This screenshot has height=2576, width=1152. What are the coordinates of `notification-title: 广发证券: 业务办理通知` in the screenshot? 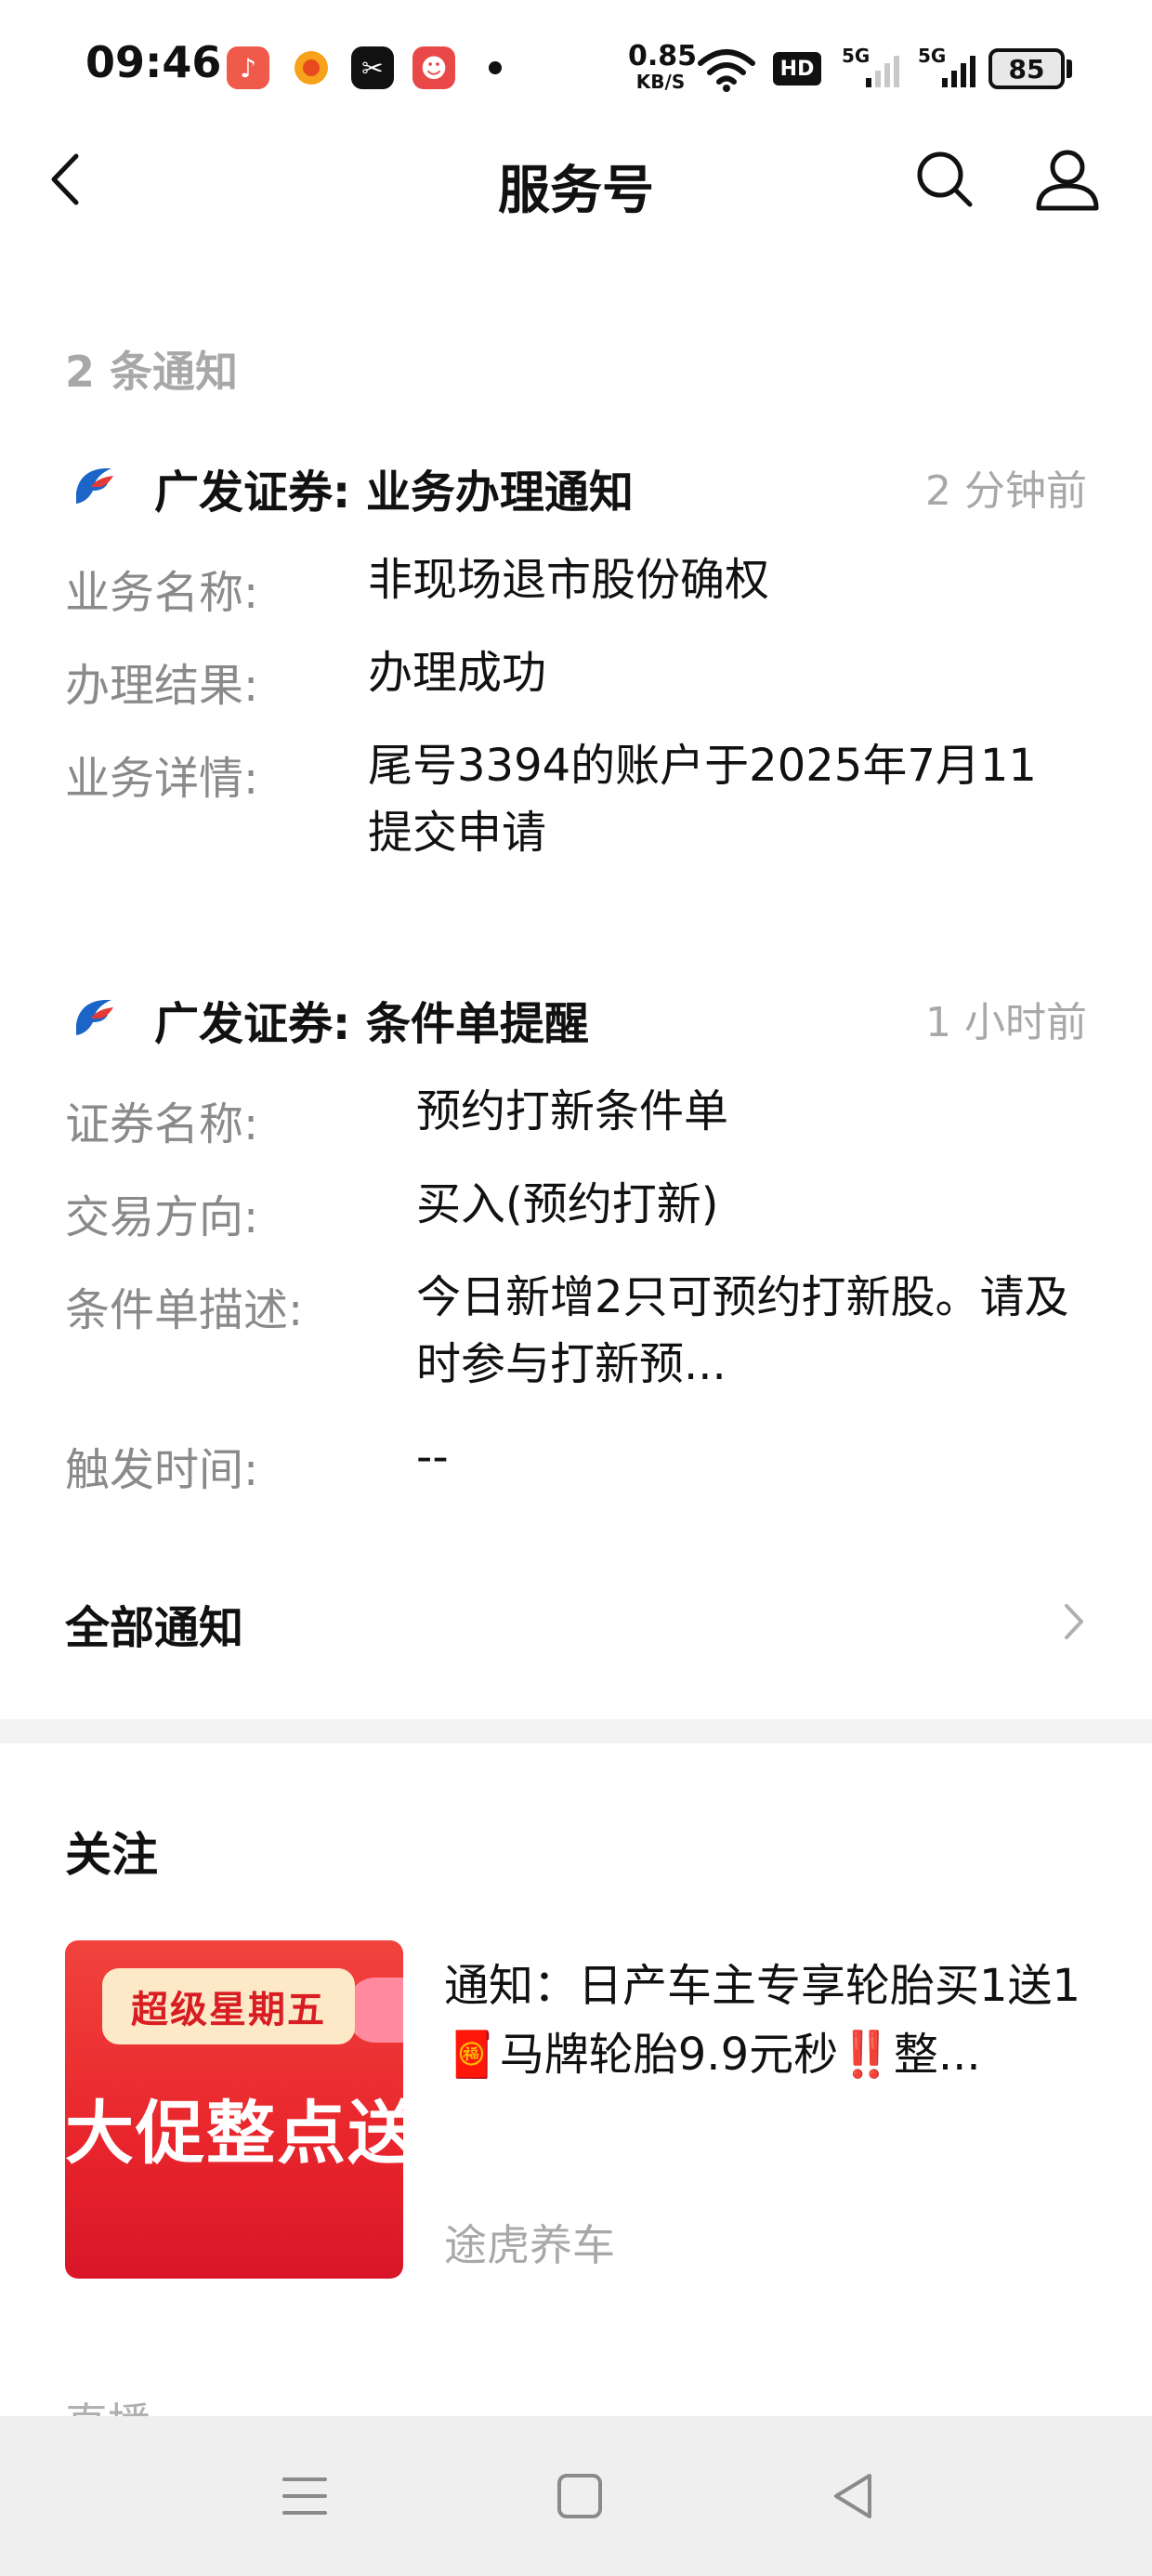 It's located at (394, 493).